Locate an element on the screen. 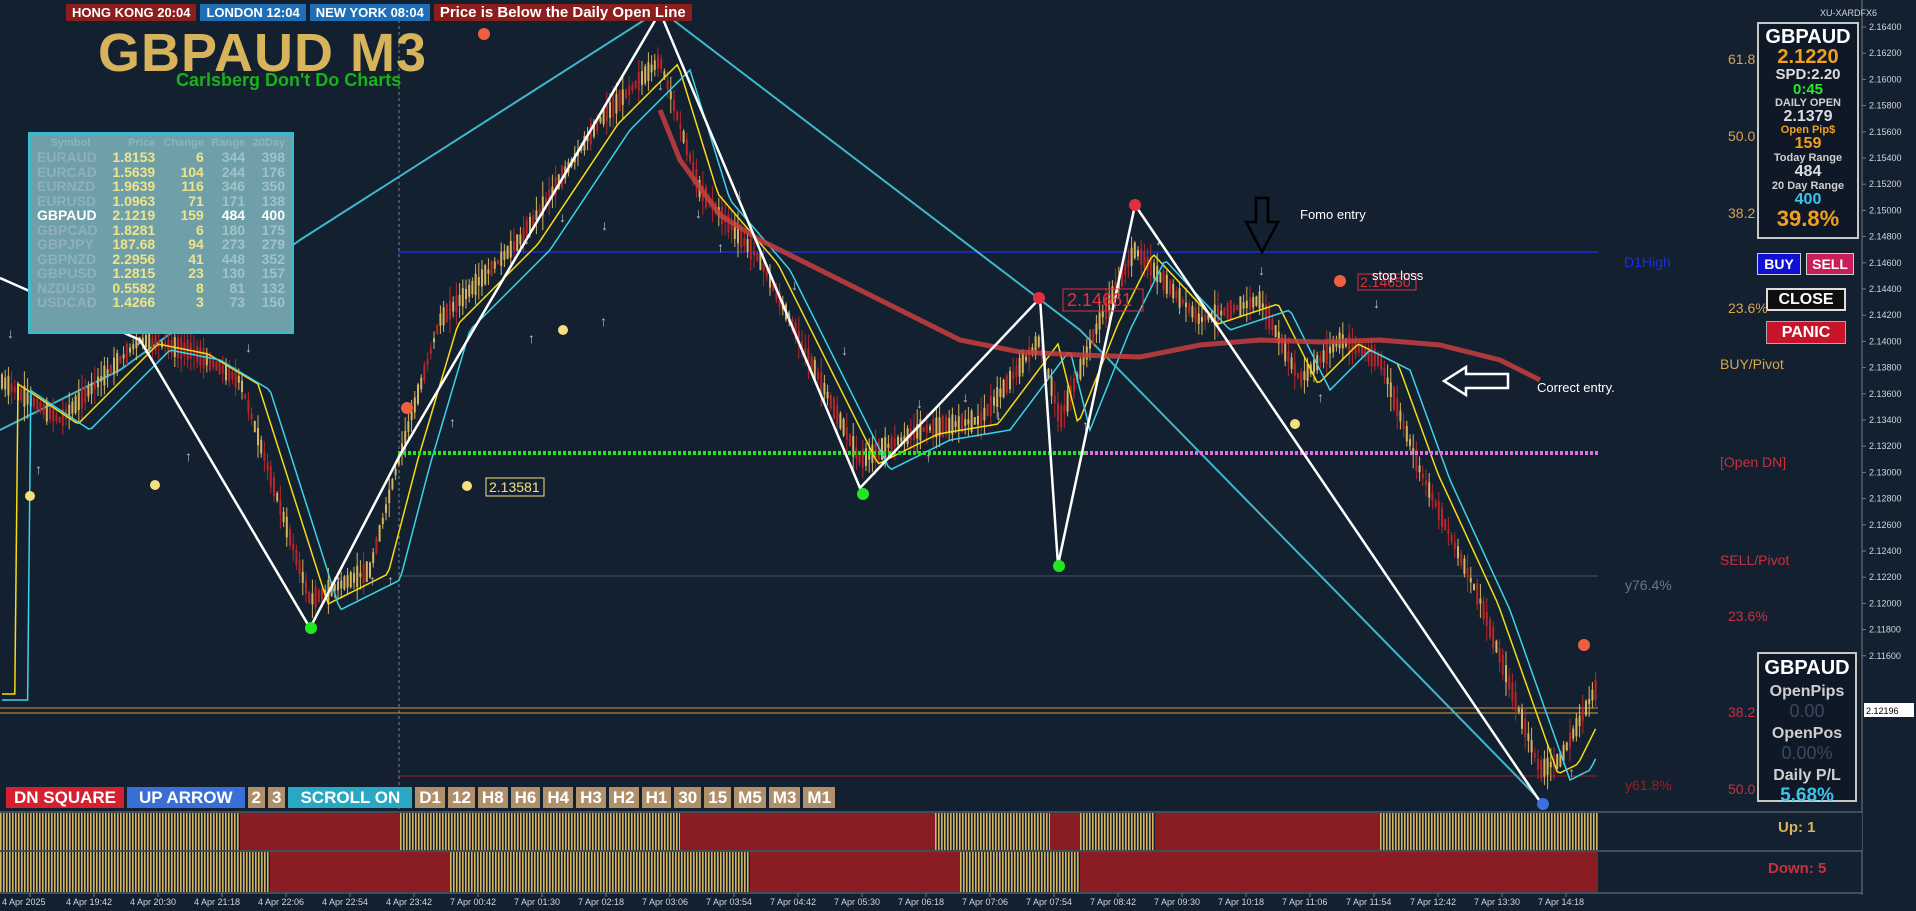 The height and width of the screenshot is (911, 1916). tf-m3-button: M3 is located at coordinates (784, 797).